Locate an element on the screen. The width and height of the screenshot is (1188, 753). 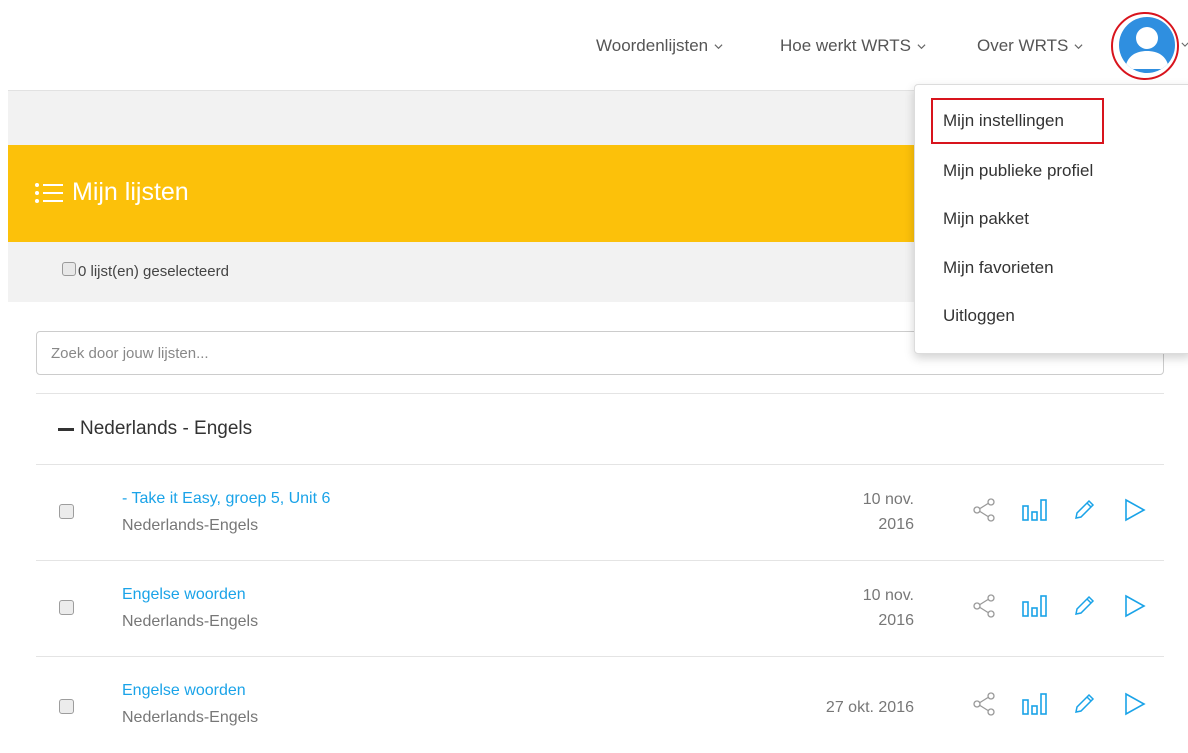
collapse-icon is located at coordinates (66, 429).